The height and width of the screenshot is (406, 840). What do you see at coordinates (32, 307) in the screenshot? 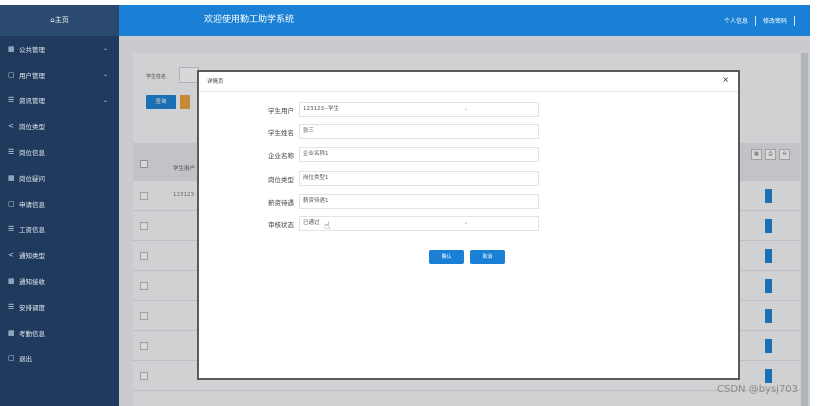
I see `sidebar-item-label: 安排调度` at bounding box center [32, 307].